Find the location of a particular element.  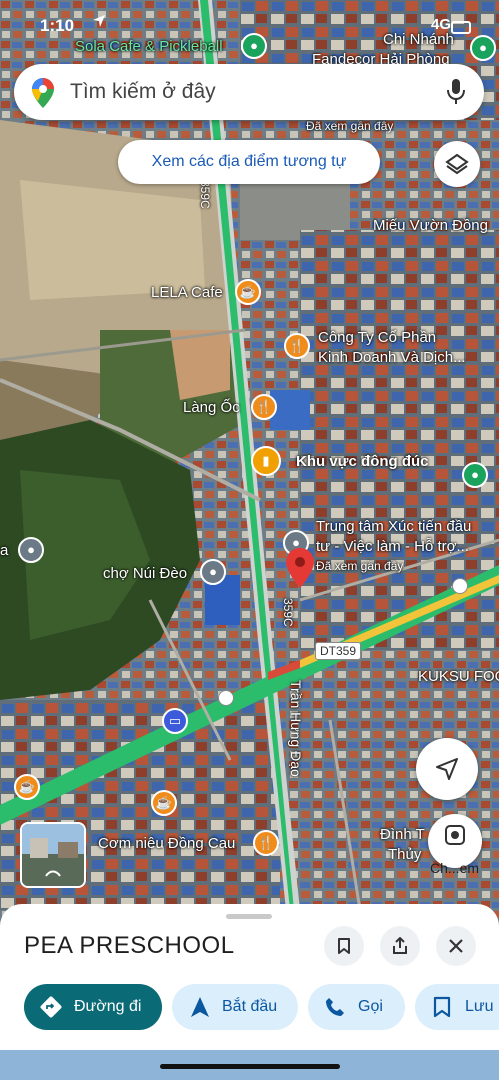

layers-icon is located at coordinates (457, 164).